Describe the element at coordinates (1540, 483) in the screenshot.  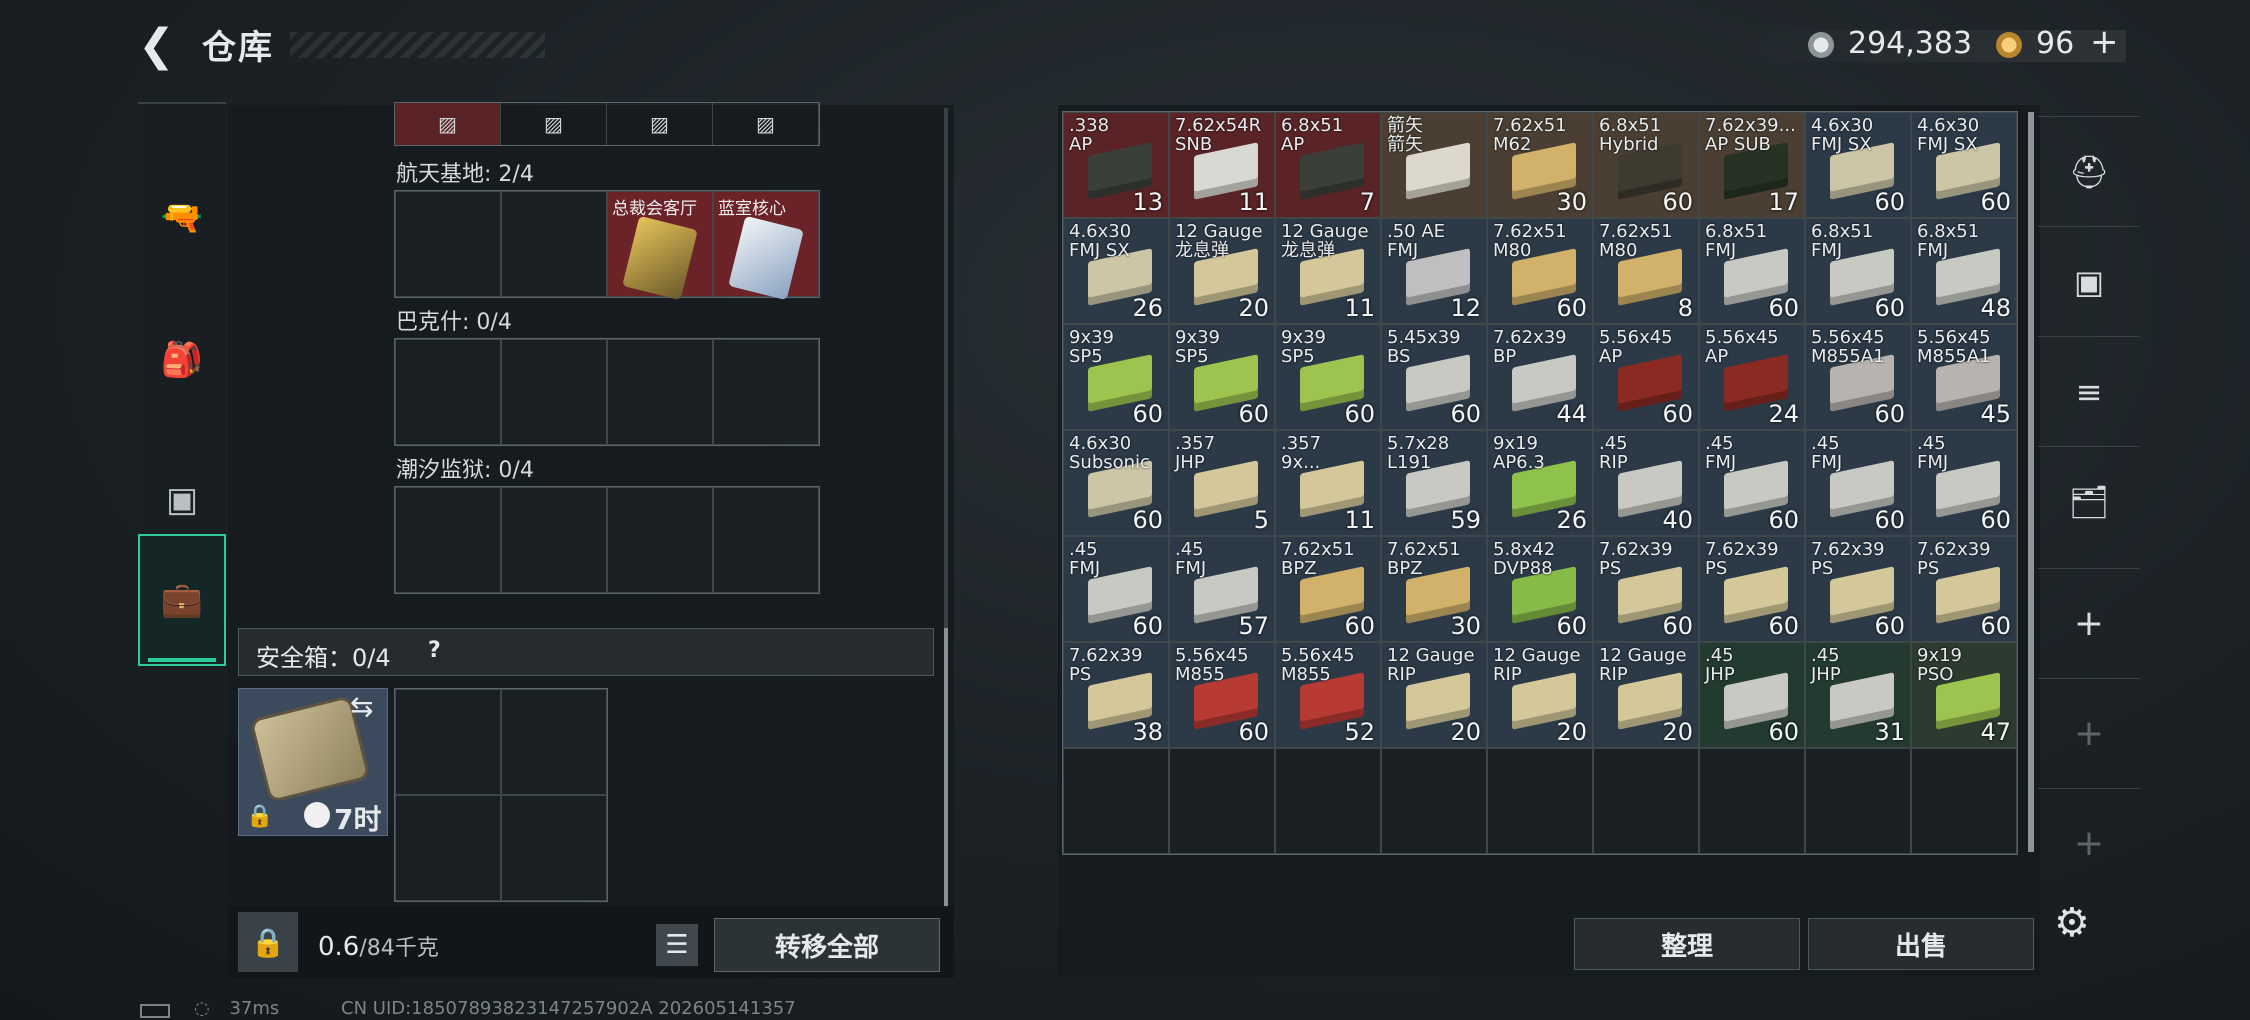
I see `stash-item: 9x19 AP6.3 26` at that location.